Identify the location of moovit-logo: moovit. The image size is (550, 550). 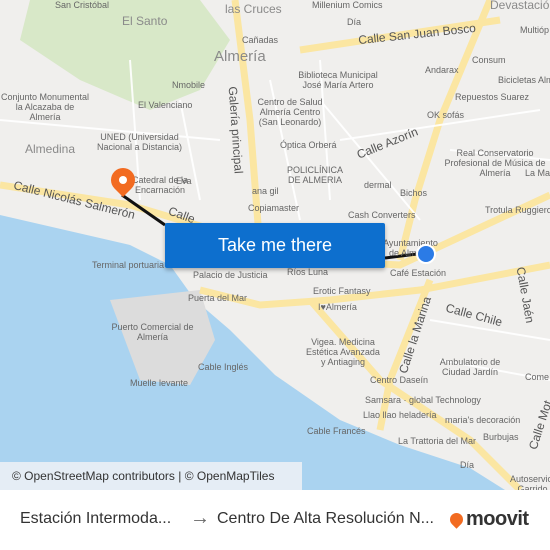
(488, 519).